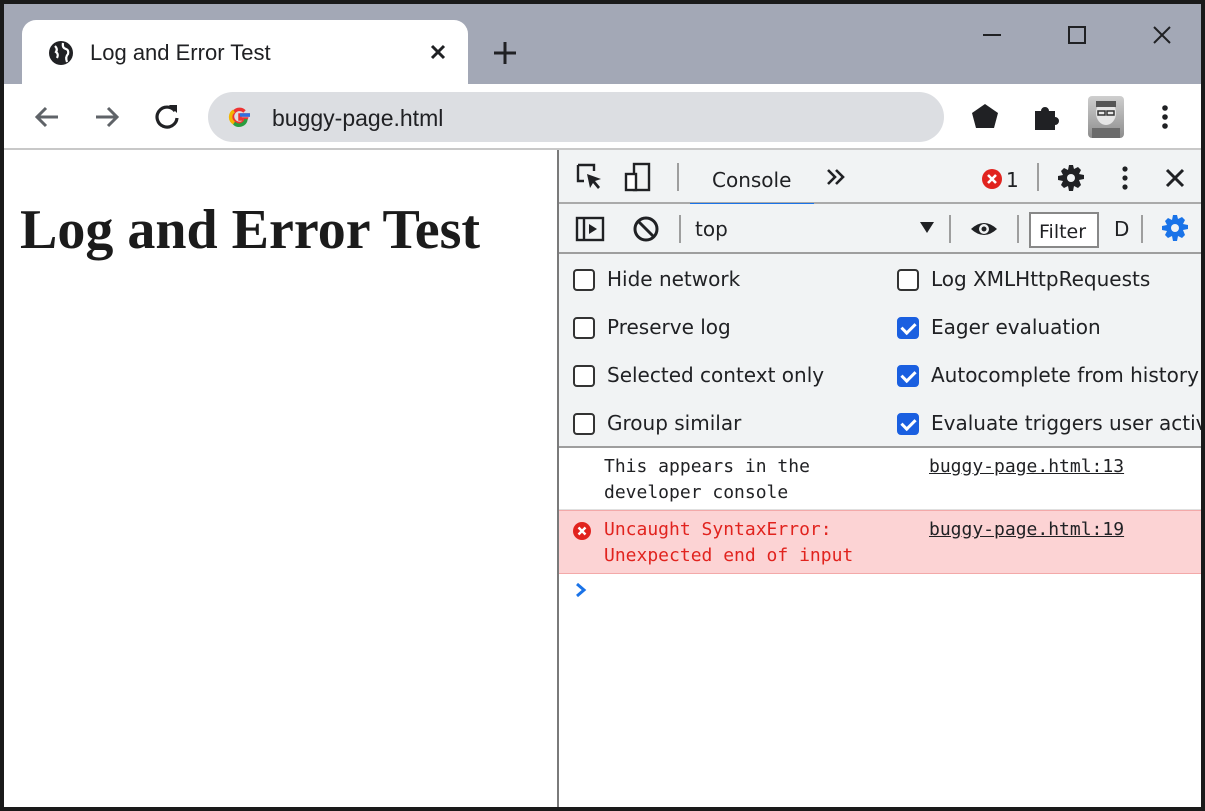  Describe the element at coordinates (927, 227) in the screenshot. I see `chevron-down-icon` at that location.